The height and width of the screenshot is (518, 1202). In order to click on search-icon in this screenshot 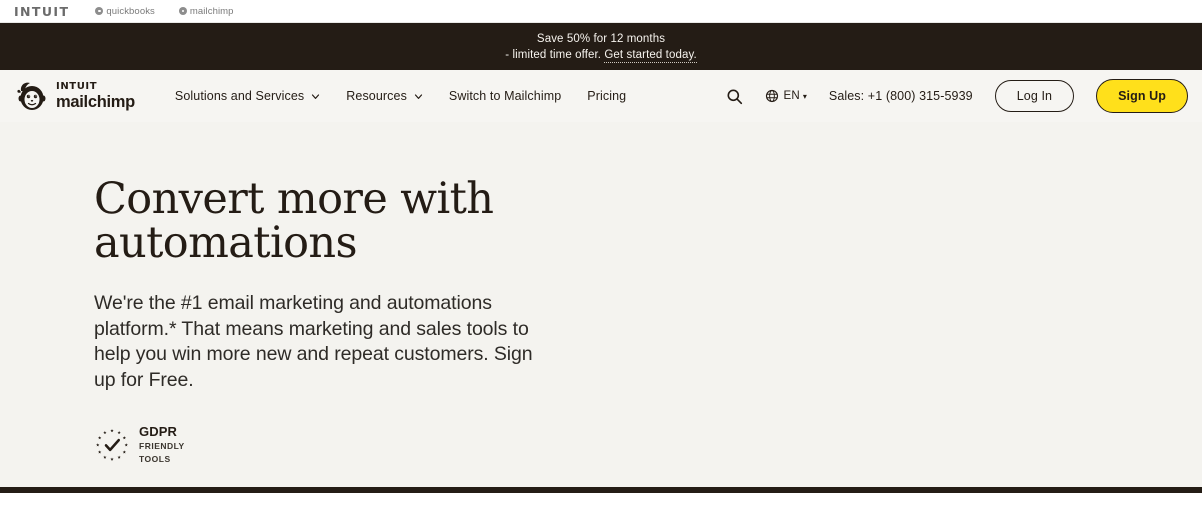, I will do `click(734, 96)`.